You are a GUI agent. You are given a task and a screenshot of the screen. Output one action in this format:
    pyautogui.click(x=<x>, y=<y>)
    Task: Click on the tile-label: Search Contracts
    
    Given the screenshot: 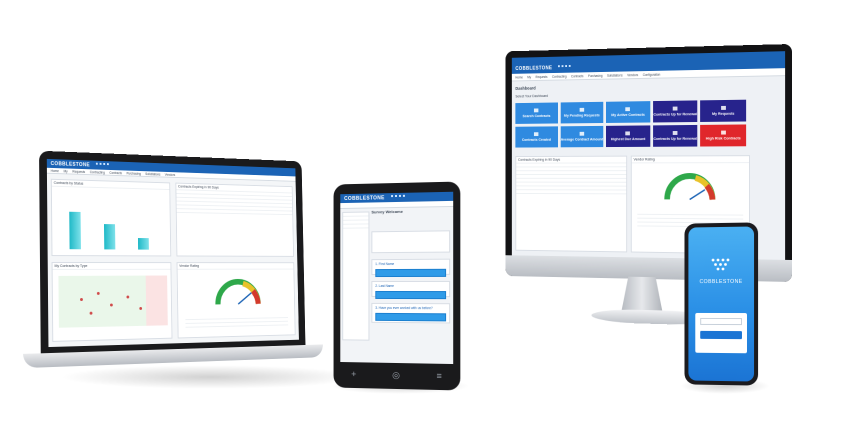 What is the action you would take?
    pyautogui.click(x=536, y=116)
    